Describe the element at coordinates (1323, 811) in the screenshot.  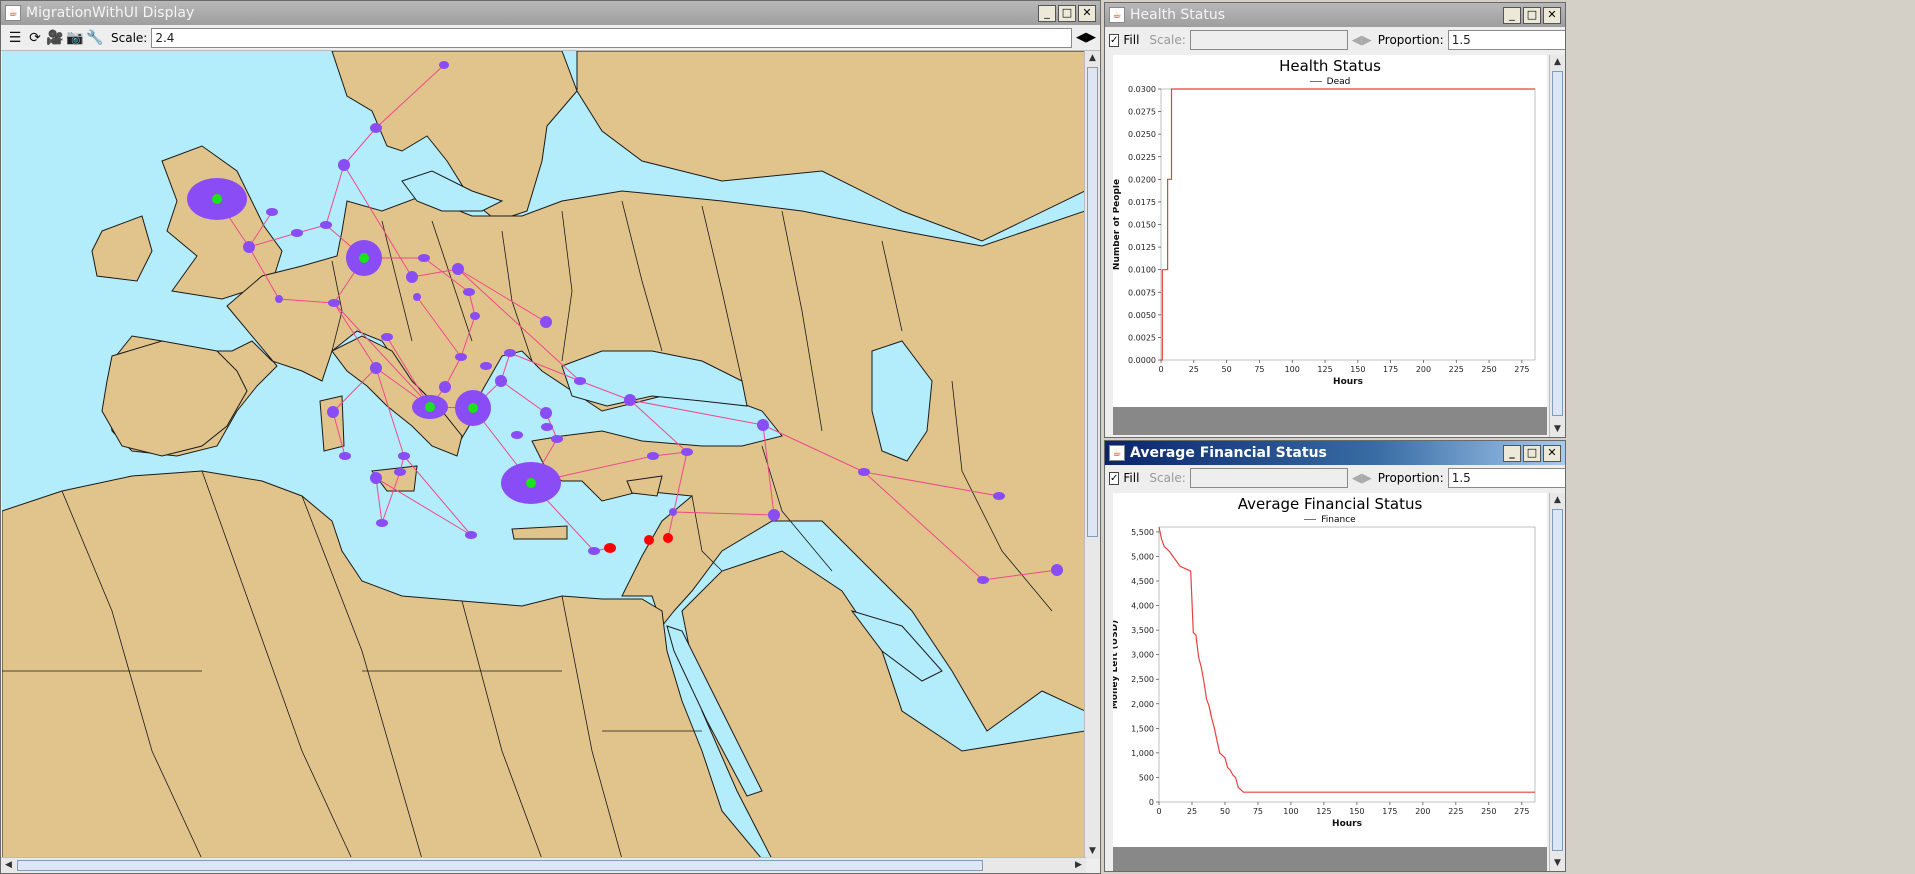
I see `x-tick-label: 125` at that location.